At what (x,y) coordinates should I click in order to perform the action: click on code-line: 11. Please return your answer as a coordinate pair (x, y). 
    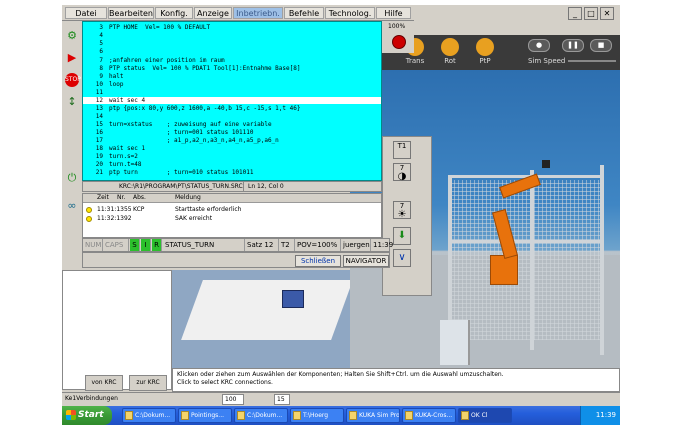
    Looking at the image, I should click on (96, 92).